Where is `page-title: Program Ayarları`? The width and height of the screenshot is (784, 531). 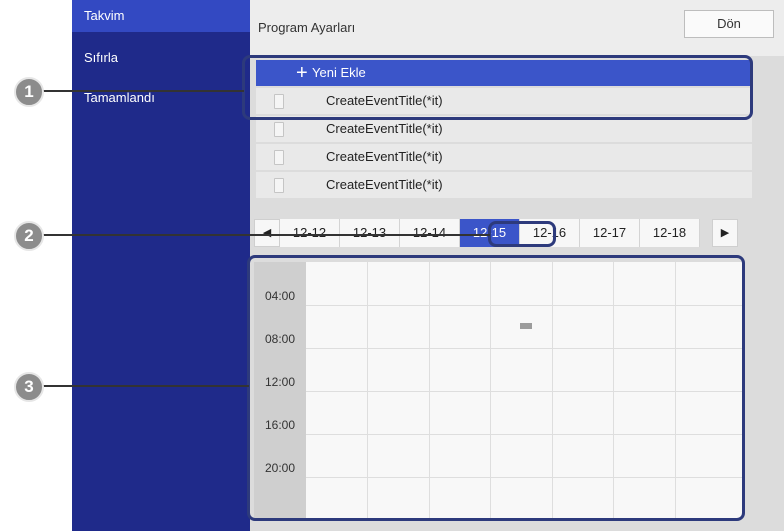
page-title: Program Ayarları is located at coordinates (307, 27).